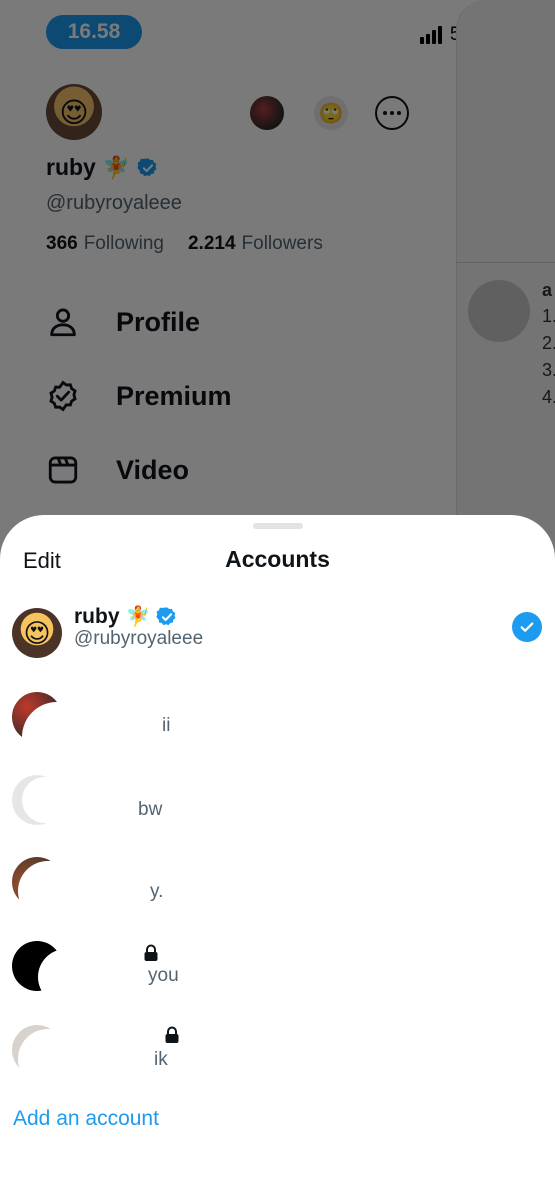 The height and width of the screenshot is (1200, 555). I want to click on feed-text: 2., so click(548, 343).